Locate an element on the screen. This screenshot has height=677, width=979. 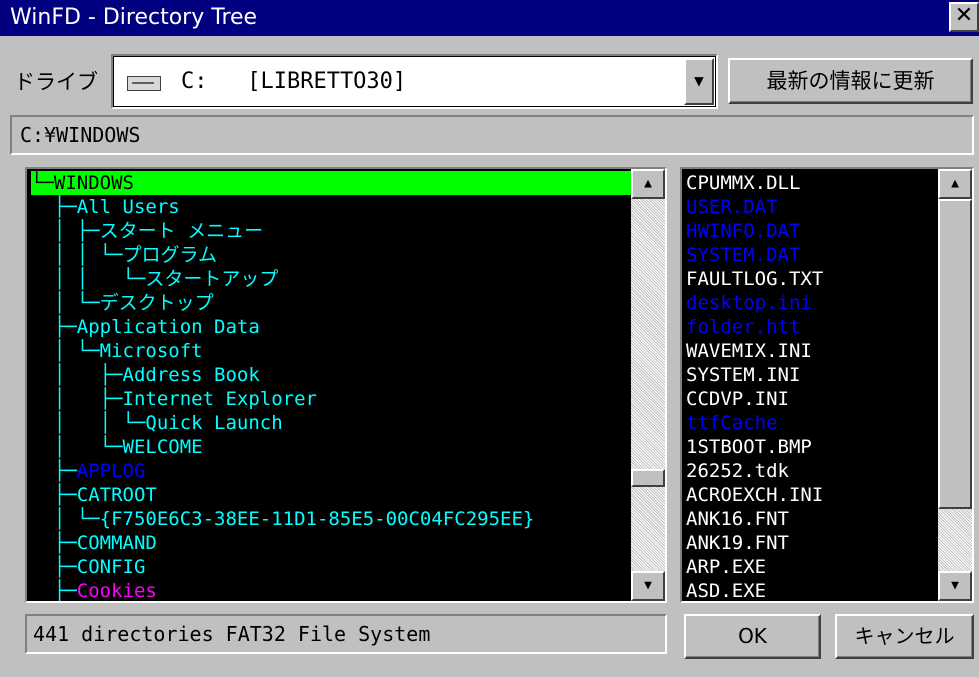
tree-scroll-up-button: ▲ is located at coordinates (648, 184).